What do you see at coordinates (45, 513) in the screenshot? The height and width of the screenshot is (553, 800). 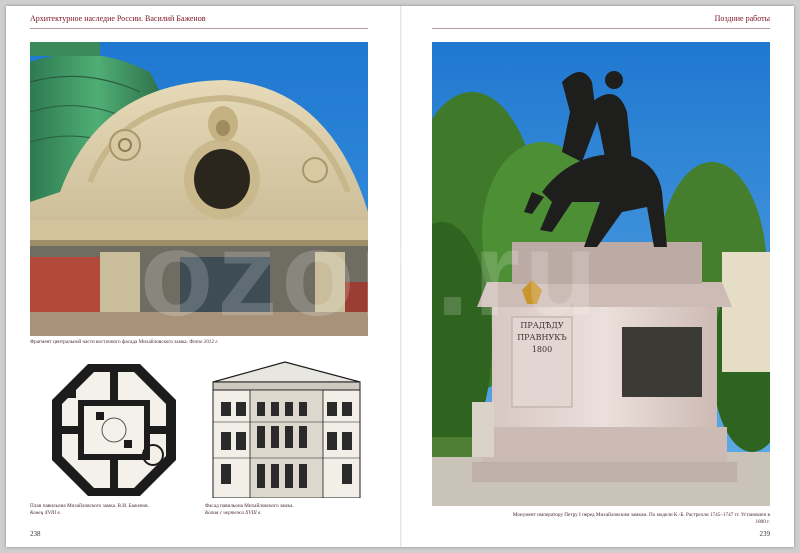 I see `caption-plan-date: Конец XVIII в.` at bounding box center [45, 513].